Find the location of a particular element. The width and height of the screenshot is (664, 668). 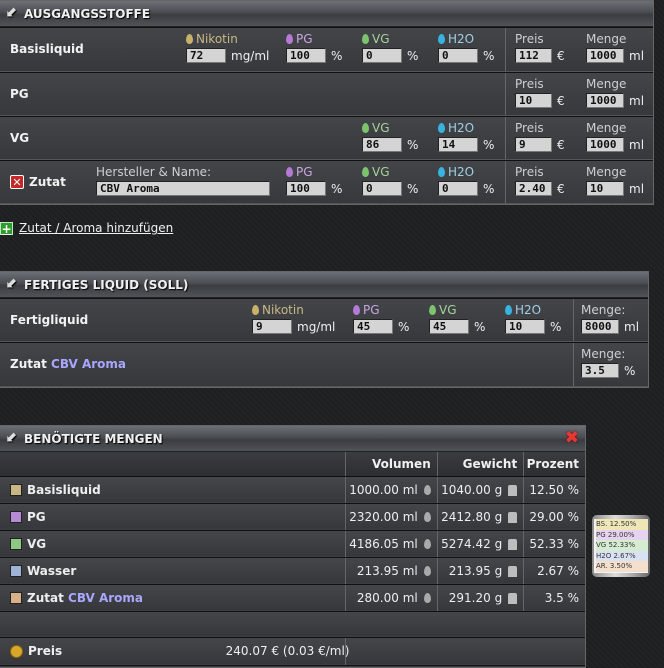

fertig-zutat-menge-input: 3.5 is located at coordinates (600, 370).